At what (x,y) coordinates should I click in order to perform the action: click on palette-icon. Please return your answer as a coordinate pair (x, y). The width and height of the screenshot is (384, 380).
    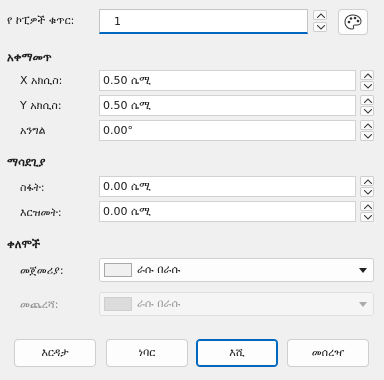
    Looking at the image, I should click on (353, 22).